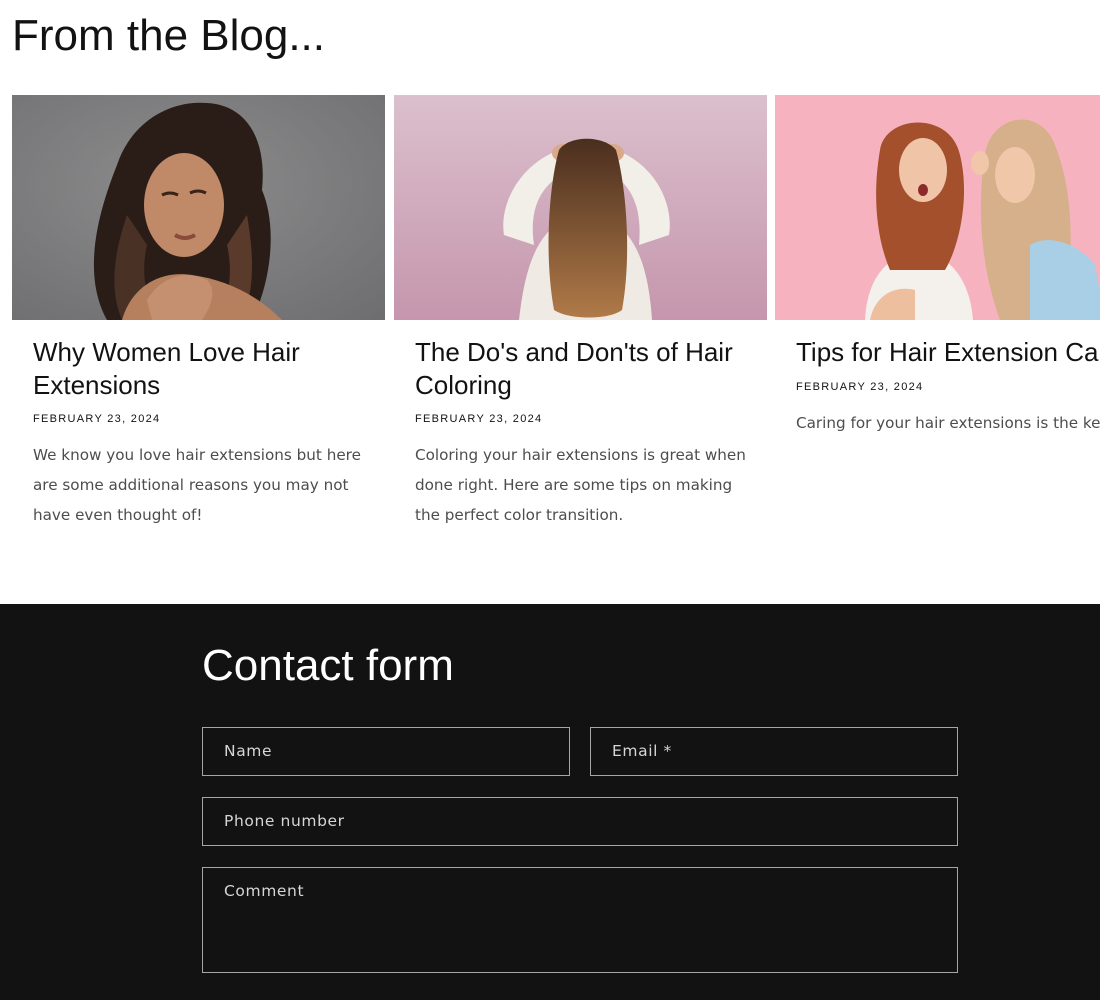 This screenshot has height=1000, width=1100. I want to click on name-field: Name, so click(386, 751).